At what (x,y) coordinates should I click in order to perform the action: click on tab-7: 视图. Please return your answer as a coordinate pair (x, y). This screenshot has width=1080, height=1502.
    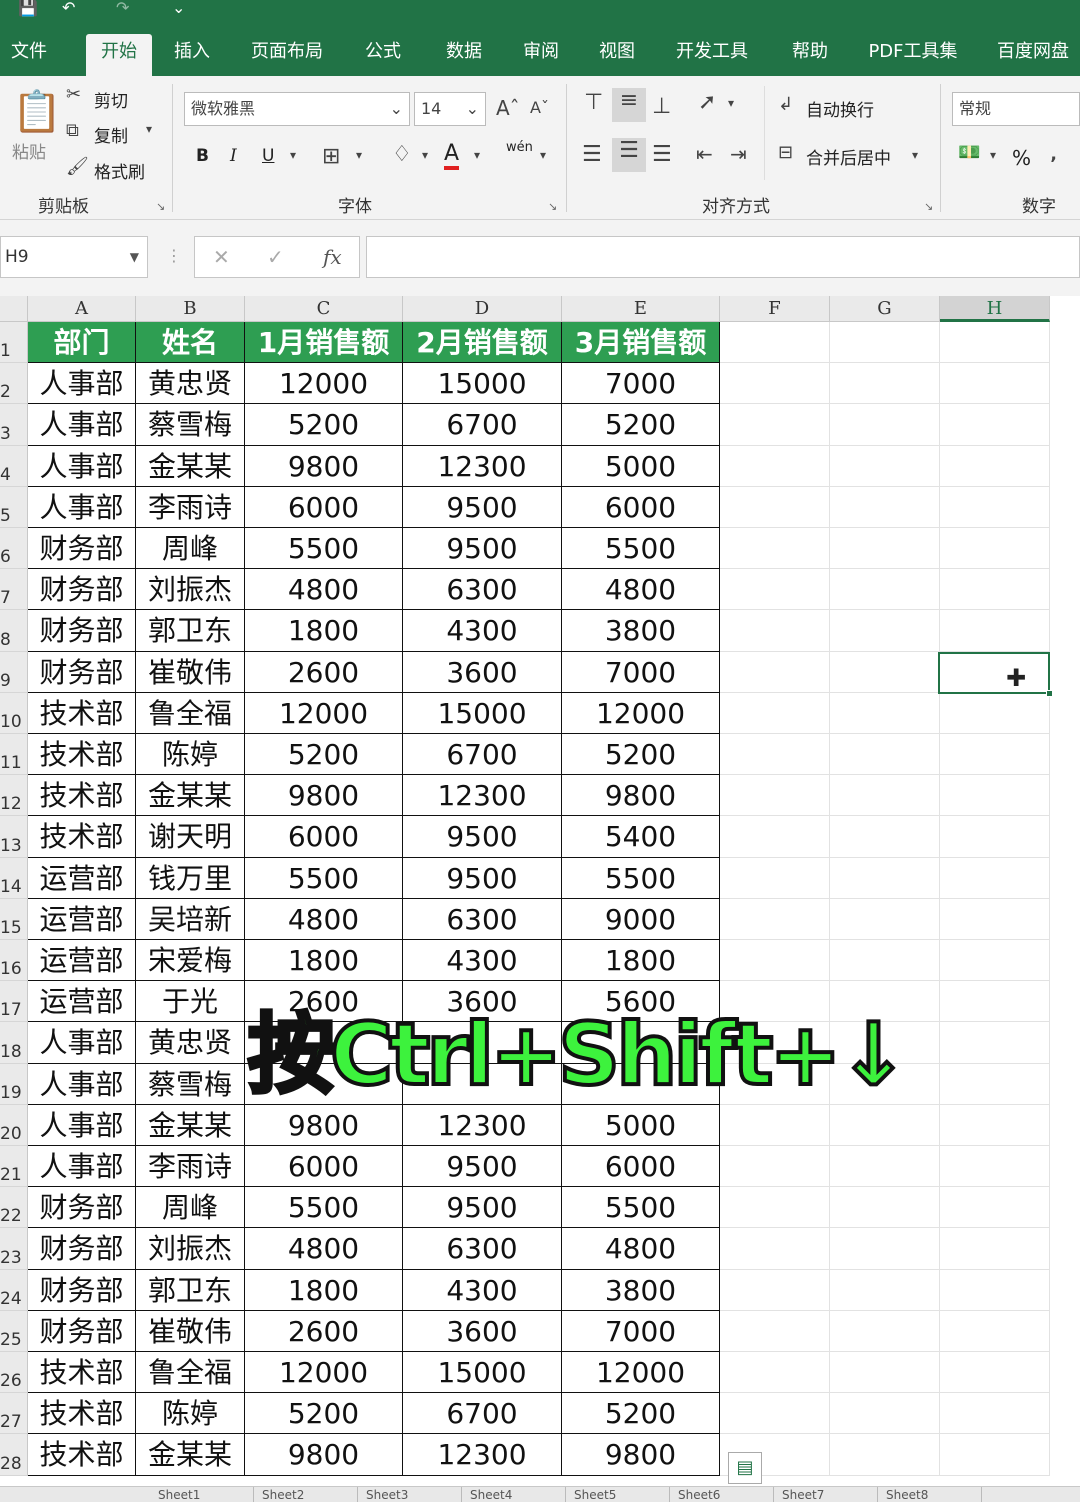
    Looking at the image, I should click on (617, 55).